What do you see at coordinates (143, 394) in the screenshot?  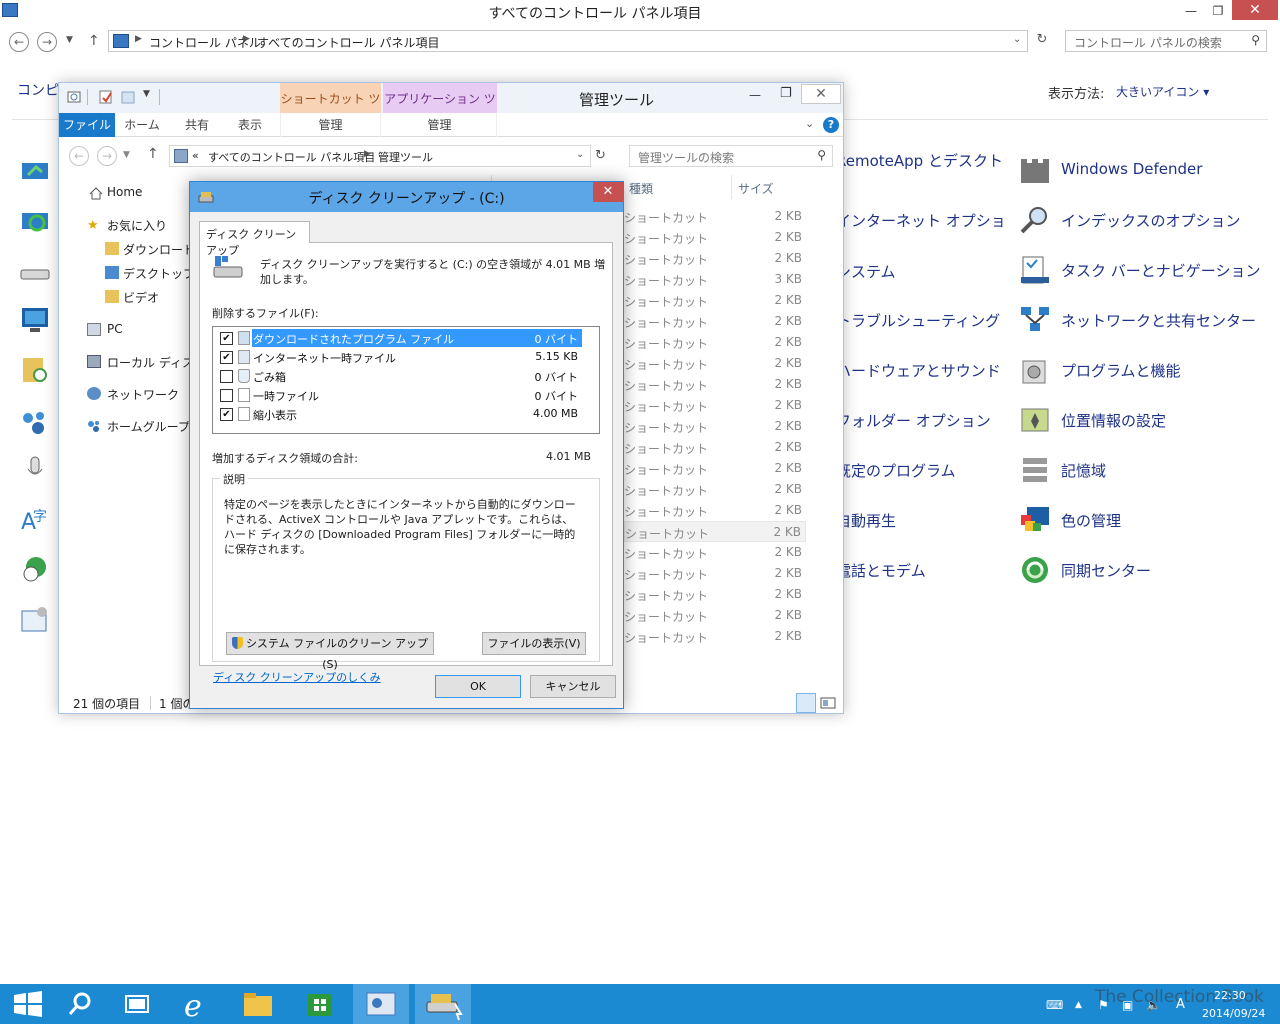 I see `nav-network: ネットワーク` at bounding box center [143, 394].